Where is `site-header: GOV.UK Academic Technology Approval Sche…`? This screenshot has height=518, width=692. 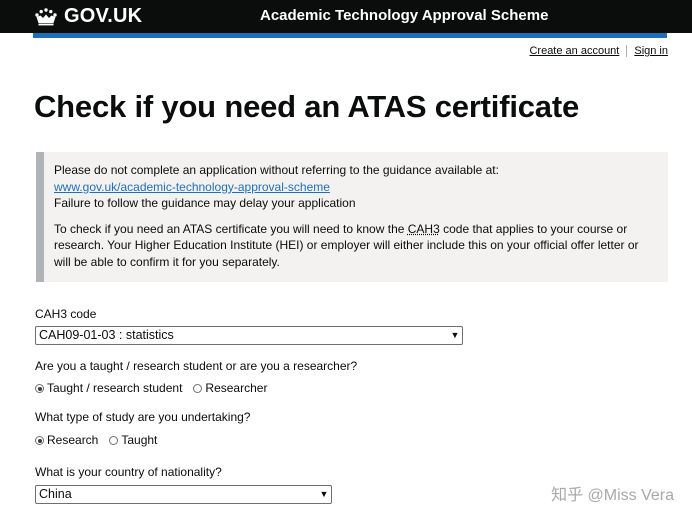 site-header: GOV.UK Academic Technology Approval Sche… is located at coordinates (346, 16).